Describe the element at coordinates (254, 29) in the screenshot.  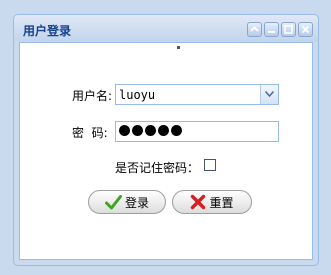
I see `help-icon` at that location.